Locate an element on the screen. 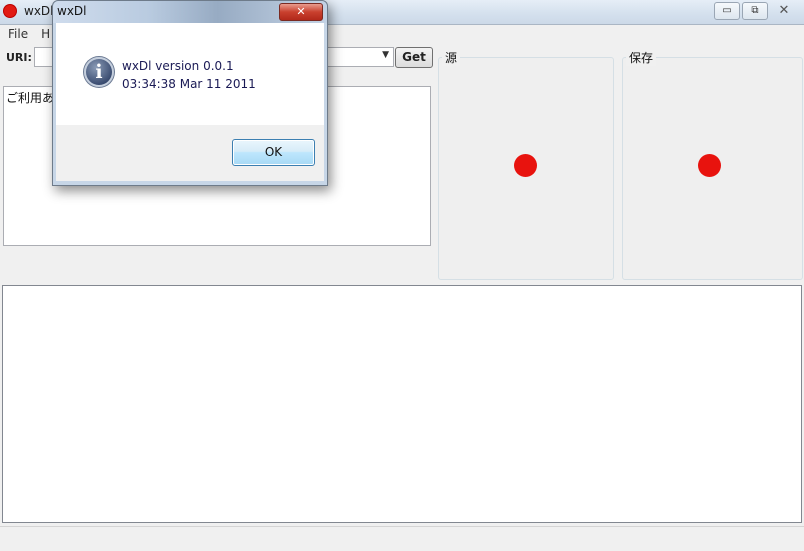  menu-file: File is located at coordinates (16, 34).